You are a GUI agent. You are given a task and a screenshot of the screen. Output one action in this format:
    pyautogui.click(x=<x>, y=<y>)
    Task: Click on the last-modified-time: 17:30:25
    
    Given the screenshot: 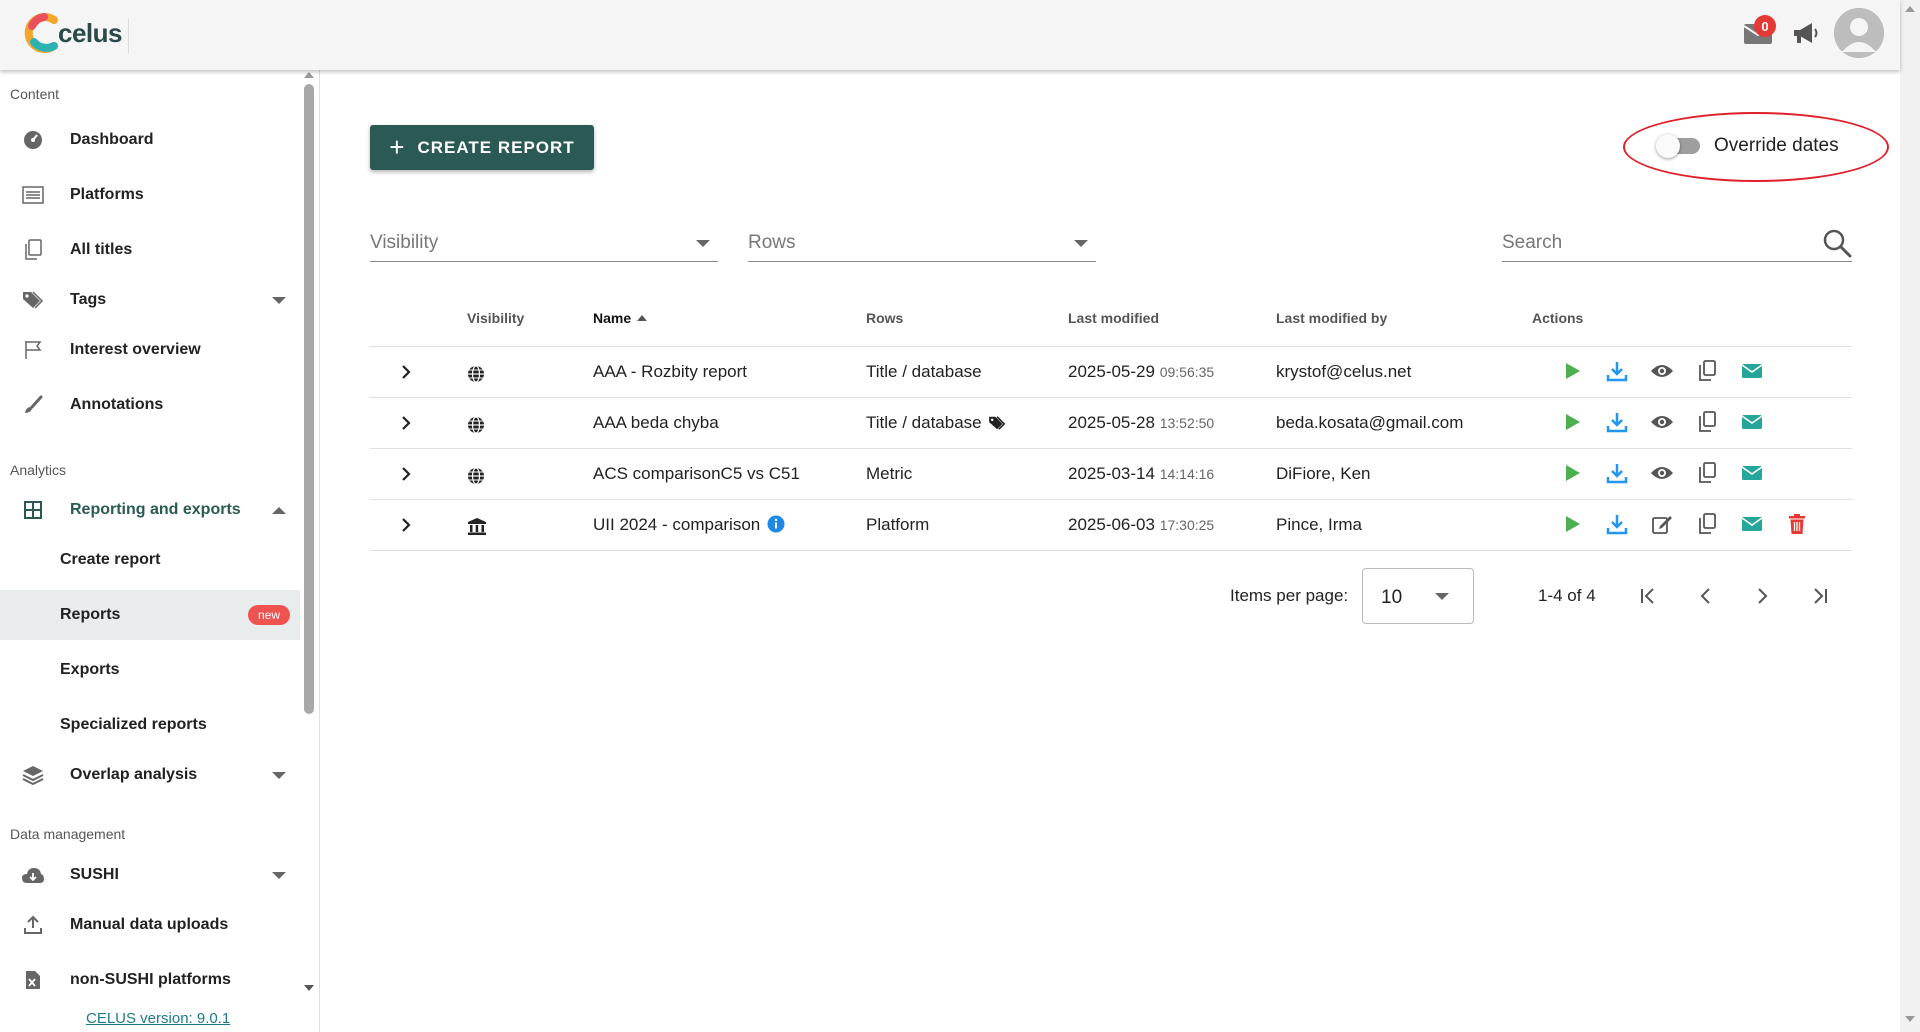 What is the action you would take?
    pyautogui.click(x=1187, y=525)
    